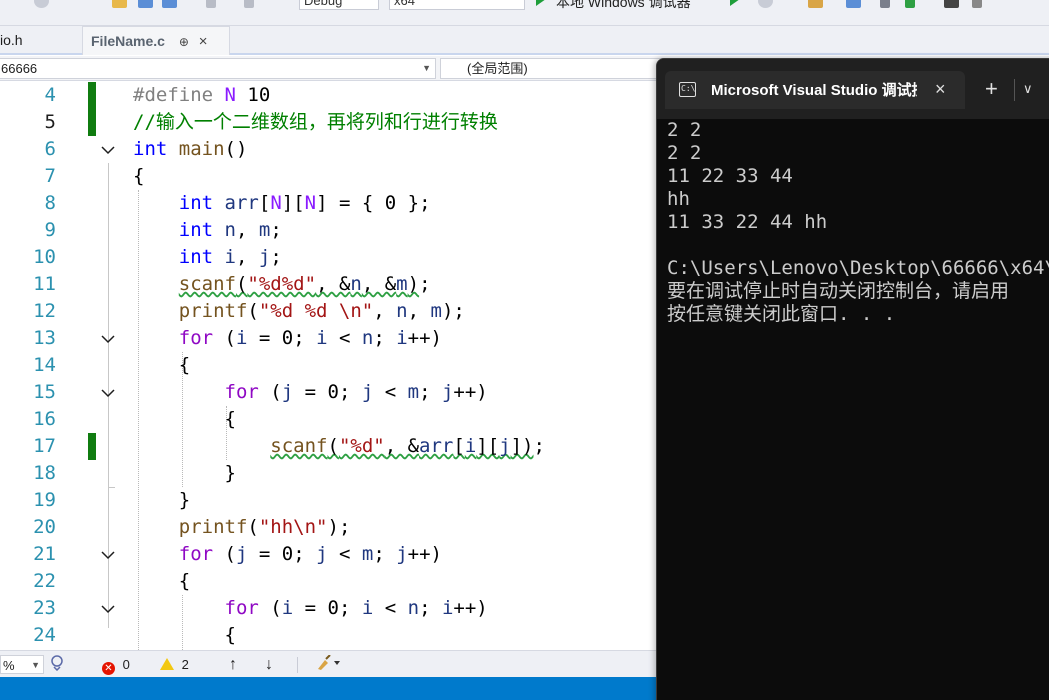 The height and width of the screenshot is (700, 1049). Describe the element at coordinates (50, 149) in the screenshot. I see `line-number: 6` at that location.